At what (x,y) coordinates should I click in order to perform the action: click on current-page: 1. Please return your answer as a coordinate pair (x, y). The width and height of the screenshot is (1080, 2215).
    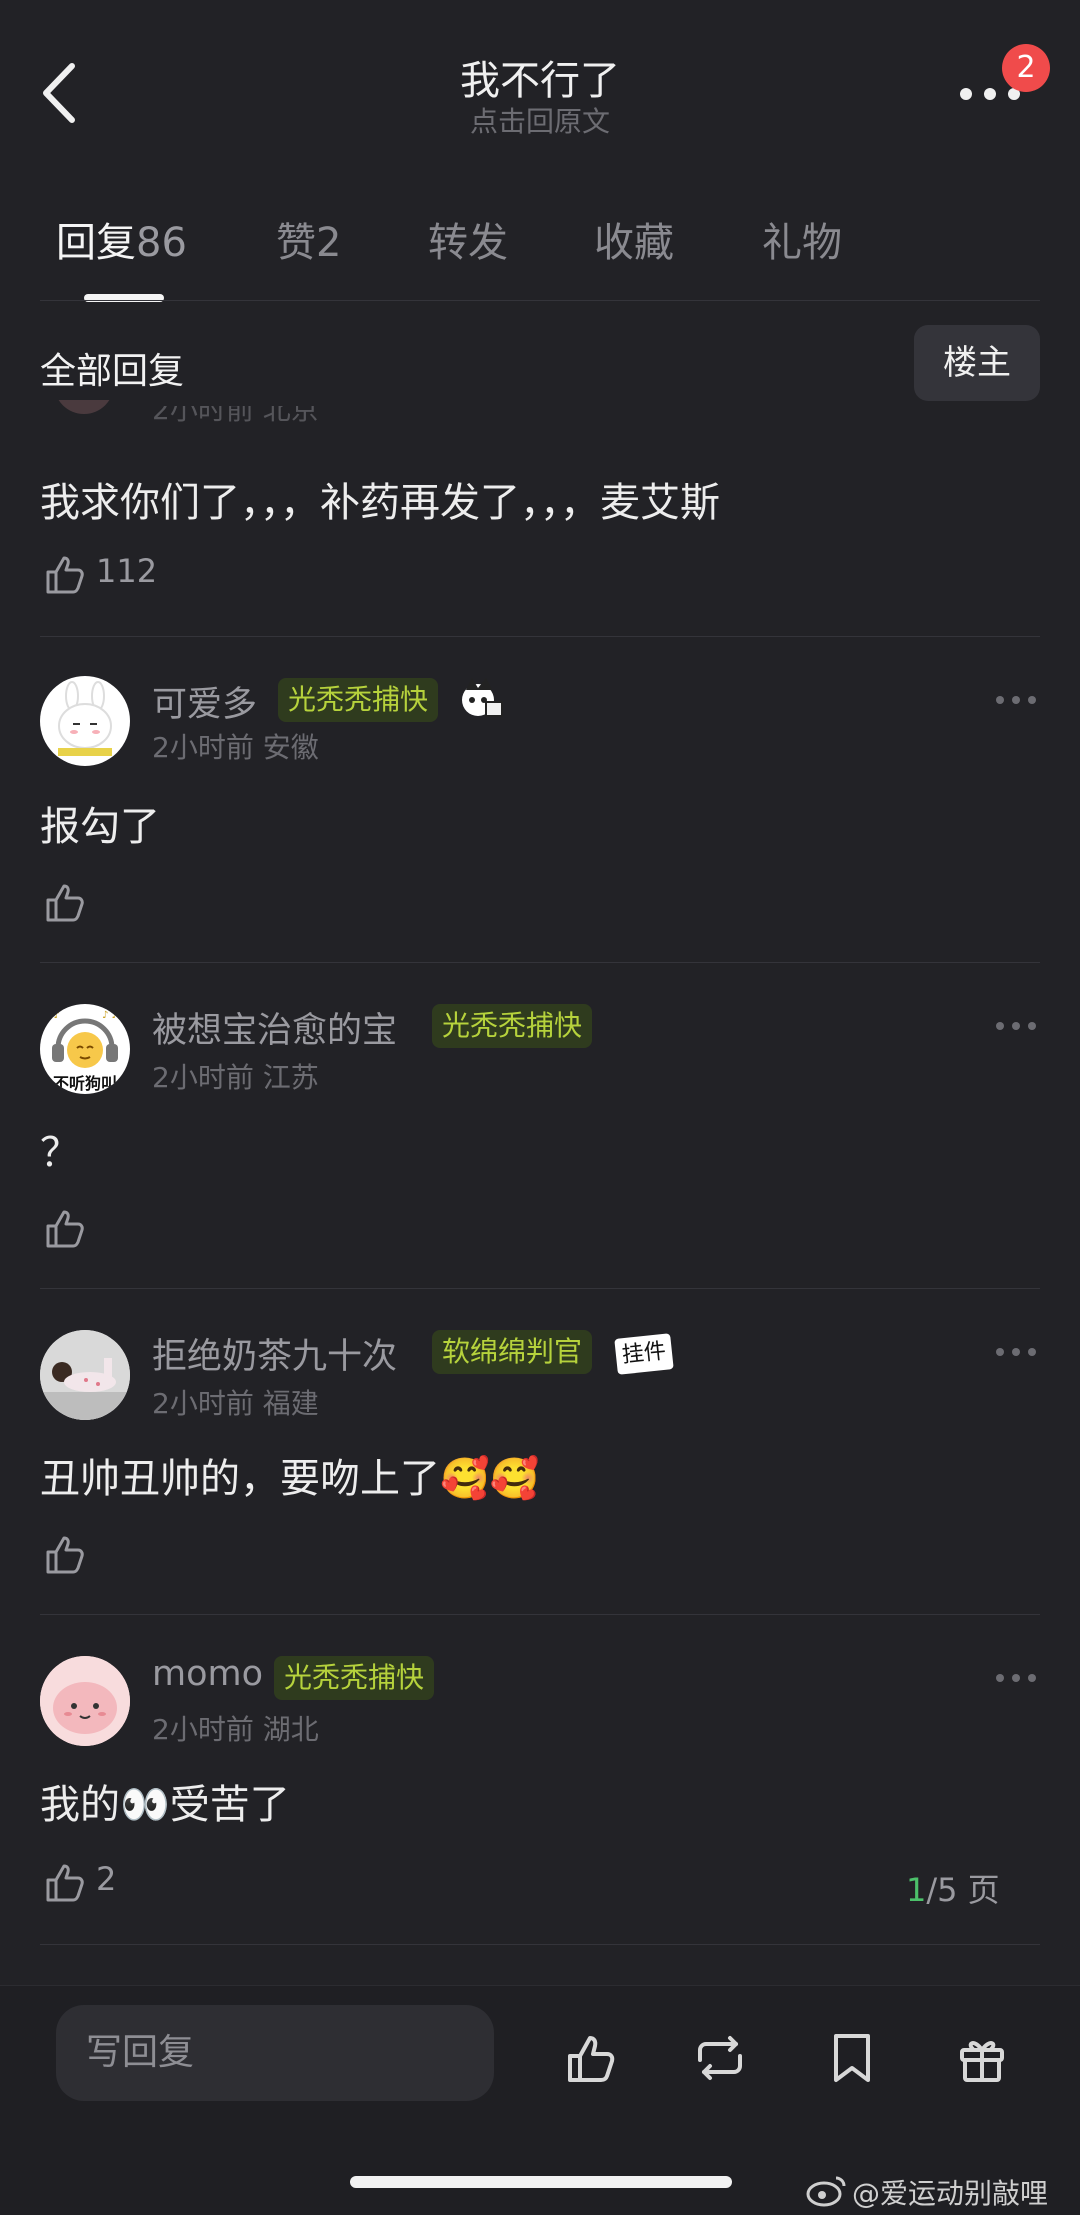
    Looking at the image, I should click on (916, 1890).